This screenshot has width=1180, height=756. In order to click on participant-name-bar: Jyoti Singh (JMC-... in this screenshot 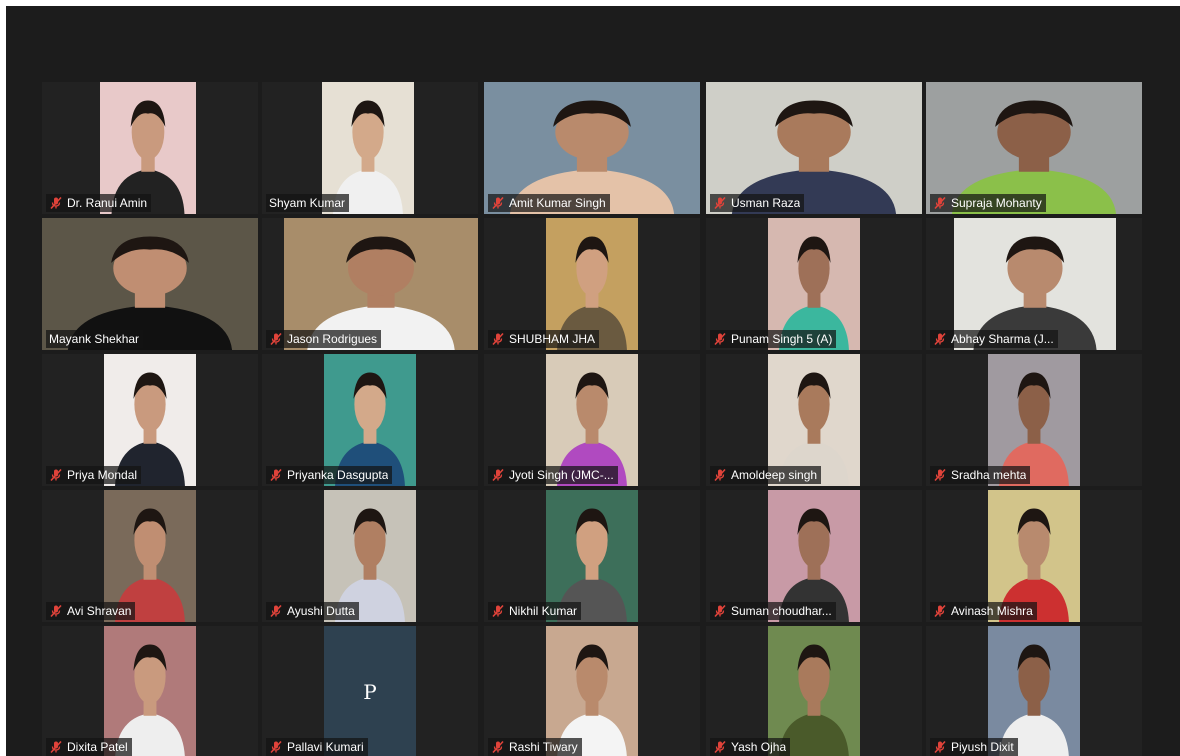, I will do `click(553, 475)`.